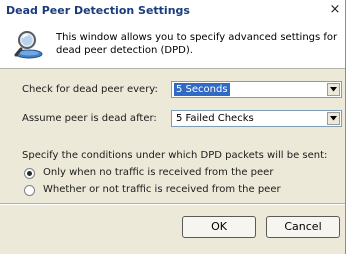 This screenshot has width=346, height=254. What do you see at coordinates (256, 118) in the screenshot?
I see `failure-threshold-select: 5 Failed Checks` at bounding box center [256, 118].